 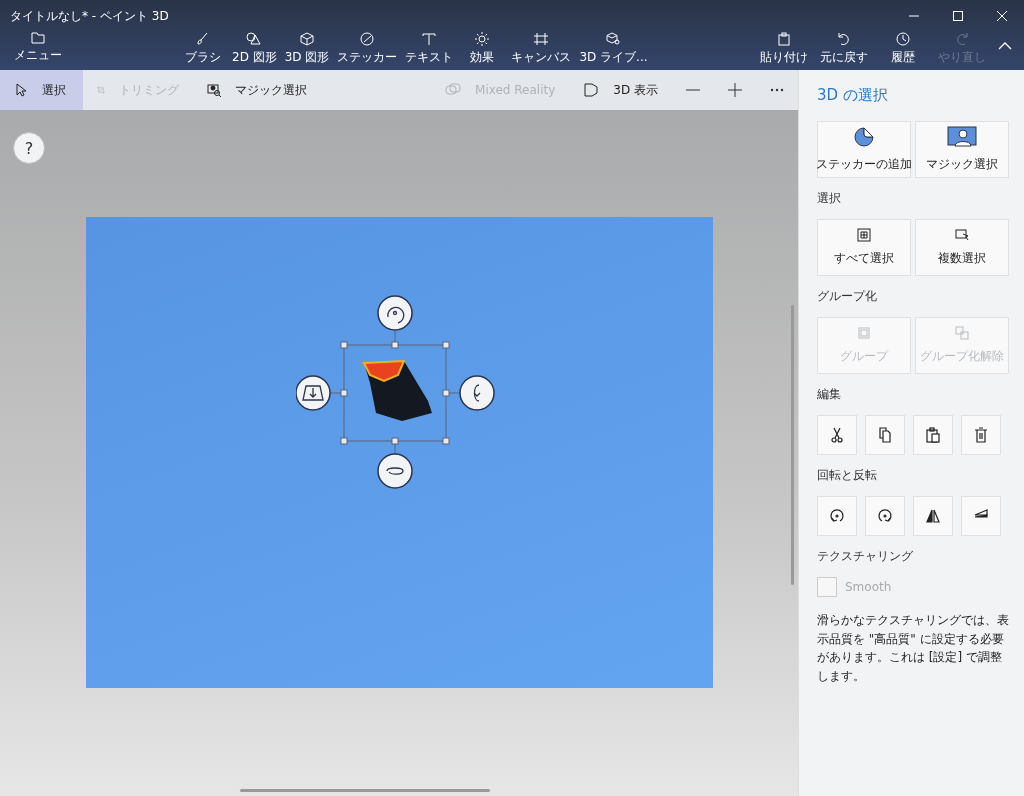 What do you see at coordinates (864, 235) in the screenshot?
I see `select-all-icon` at bounding box center [864, 235].